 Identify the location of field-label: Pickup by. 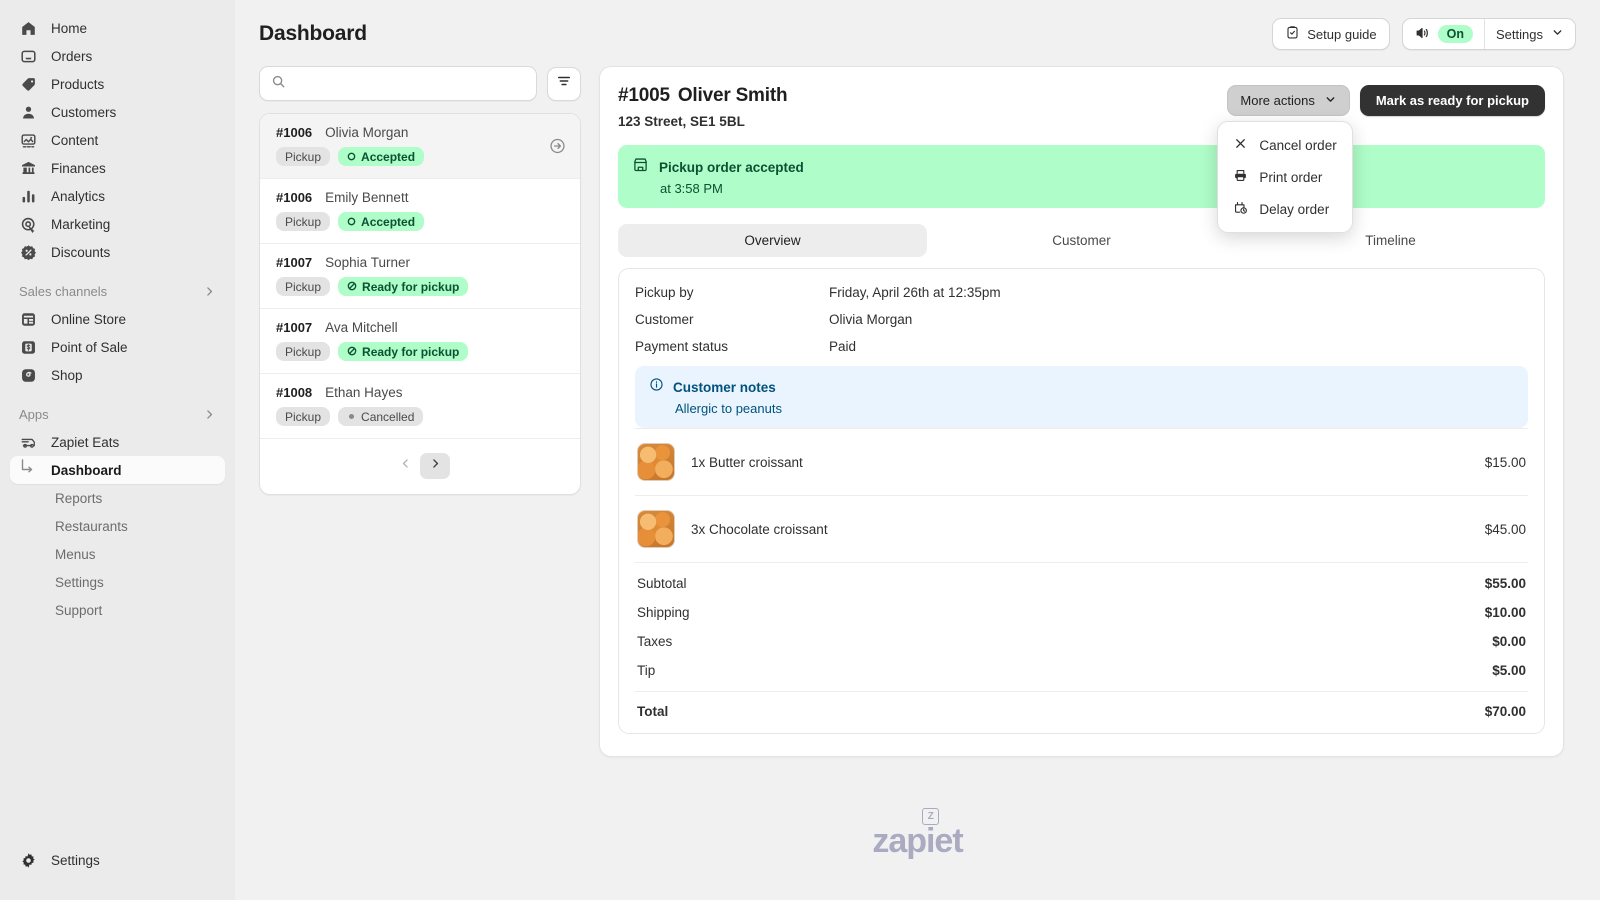
(664, 292).